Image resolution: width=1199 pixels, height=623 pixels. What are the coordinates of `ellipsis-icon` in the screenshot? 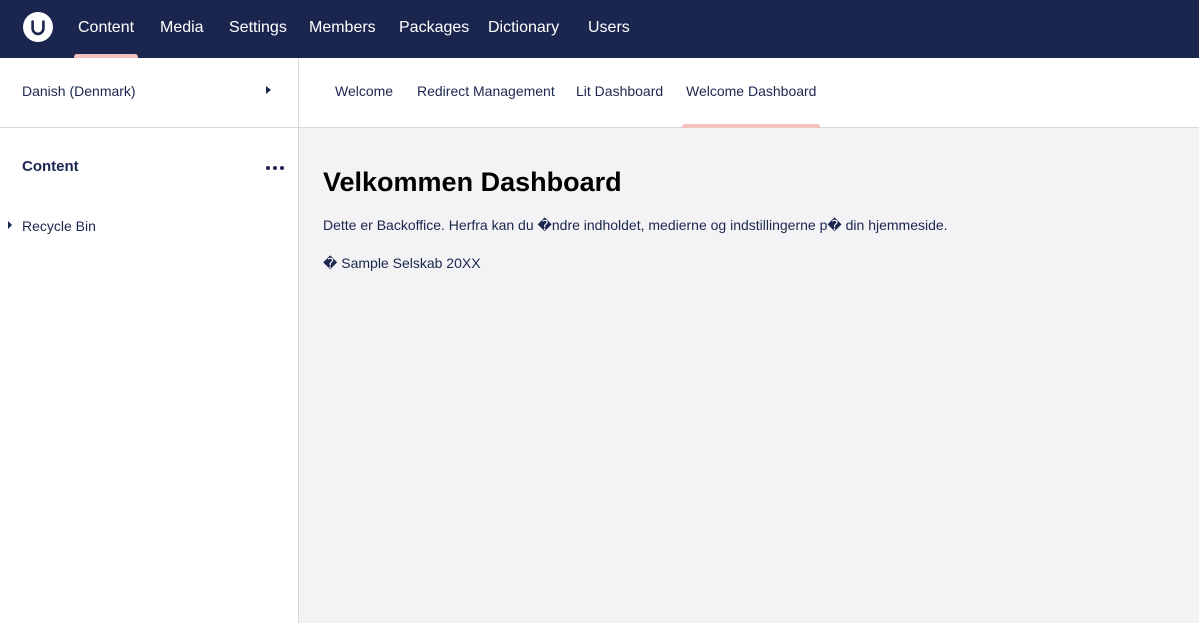 It's located at (275, 168).